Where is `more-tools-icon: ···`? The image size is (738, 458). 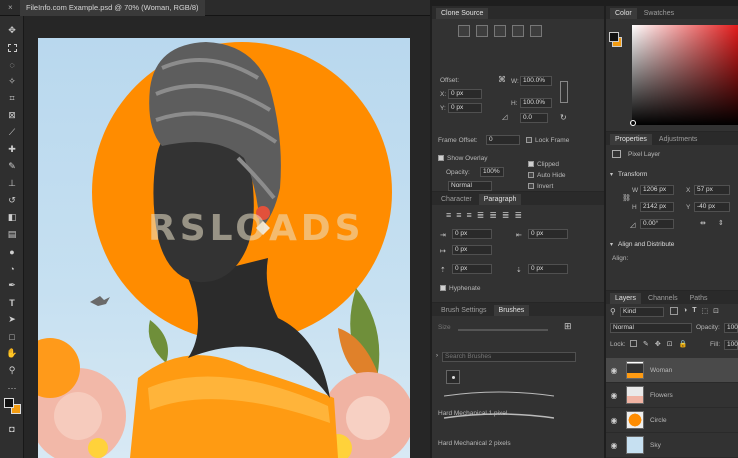 more-tools-icon: ··· is located at coordinates (12, 387).